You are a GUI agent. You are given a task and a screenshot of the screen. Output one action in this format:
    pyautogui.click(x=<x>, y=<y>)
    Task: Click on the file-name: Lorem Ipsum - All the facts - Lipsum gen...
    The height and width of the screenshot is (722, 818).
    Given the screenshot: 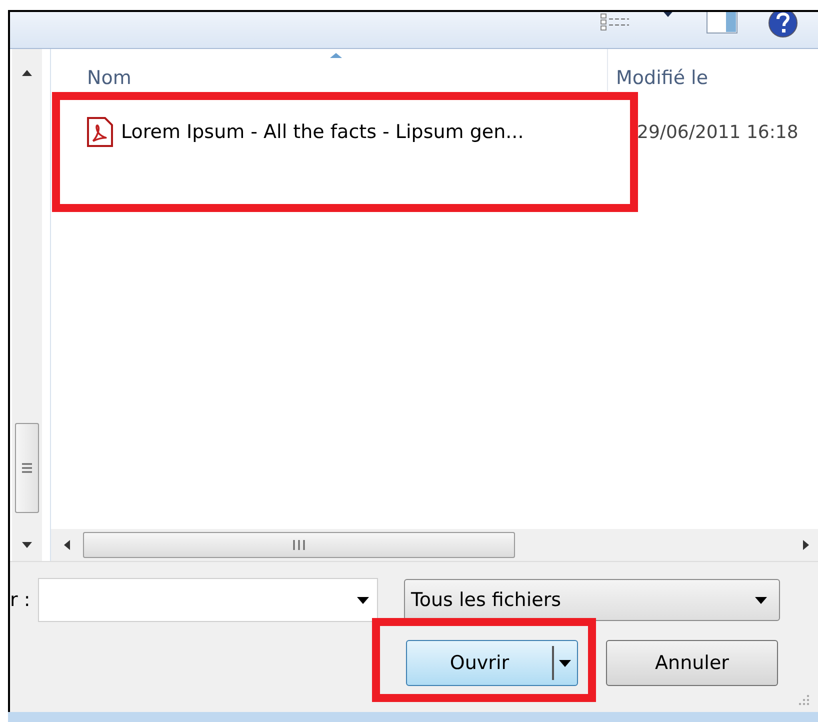 What is the action you would take?
    pyautogui.click(x=322, y=132)
    